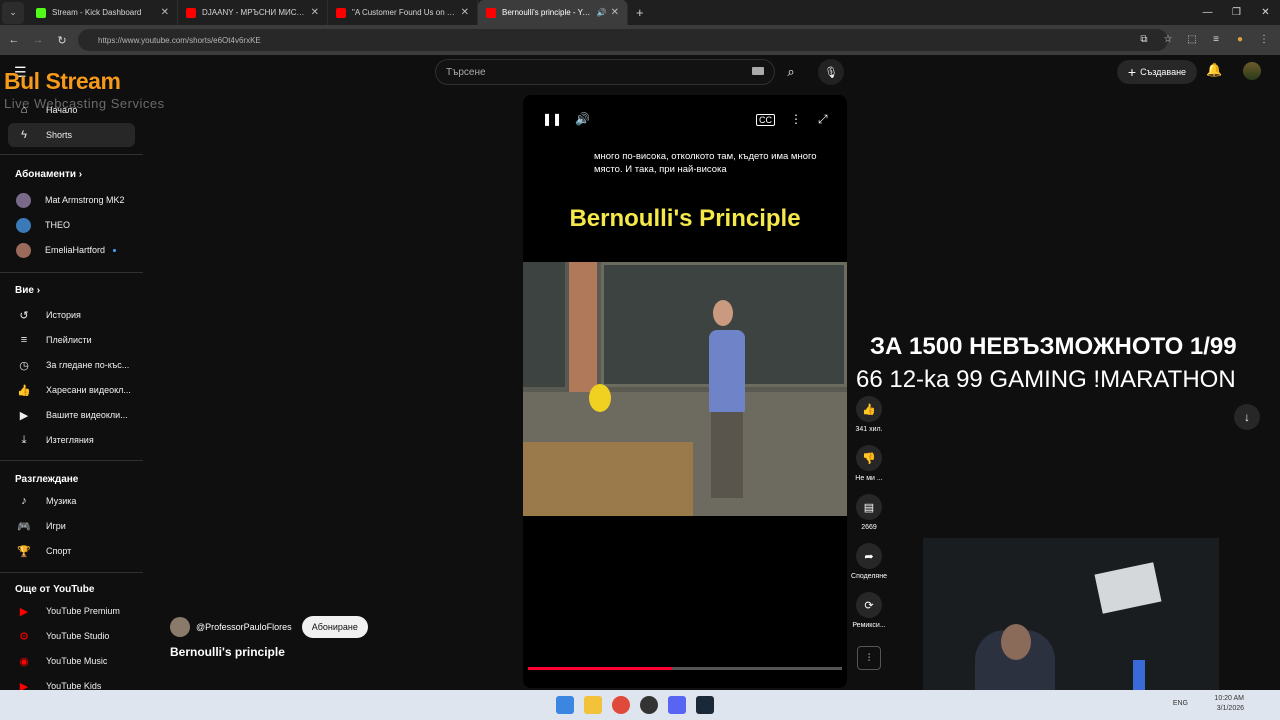 The image size is (1280, 720). I want to click on sidebar-item-gaming: 🎮 Игри, so click(71, 526).